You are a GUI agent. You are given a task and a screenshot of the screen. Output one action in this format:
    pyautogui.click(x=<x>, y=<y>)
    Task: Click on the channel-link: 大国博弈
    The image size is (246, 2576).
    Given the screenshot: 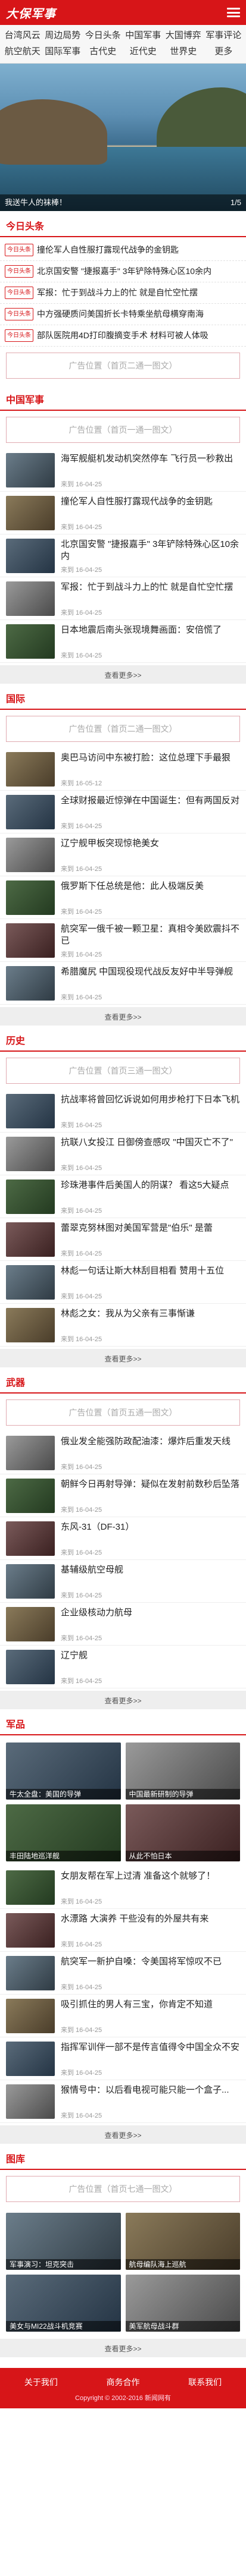 What is the action you would take?
    pyautogui.click(x=183, y=35)
    